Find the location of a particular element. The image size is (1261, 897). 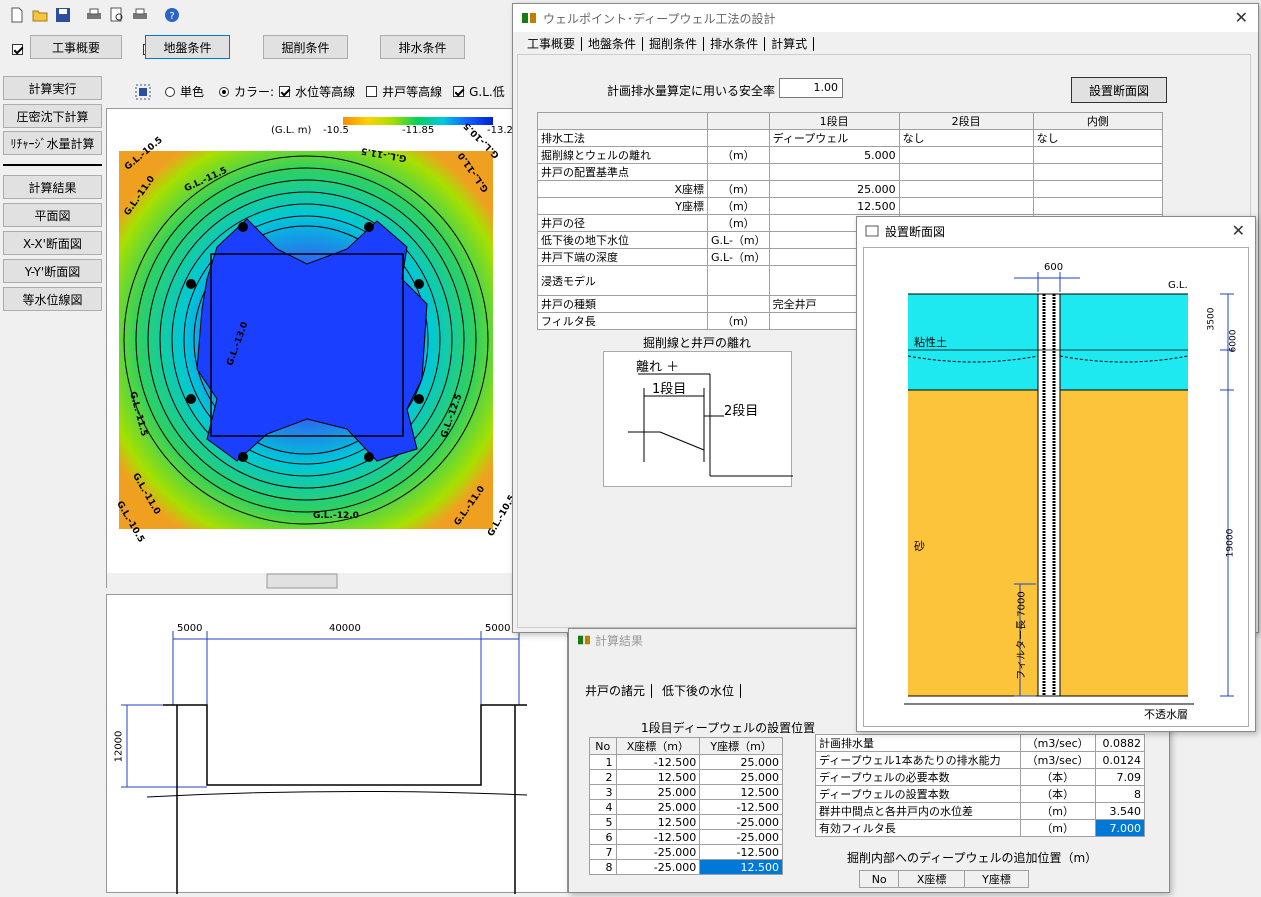

section-view-button: 設置断面図 is located at coordinates (1119, 90).